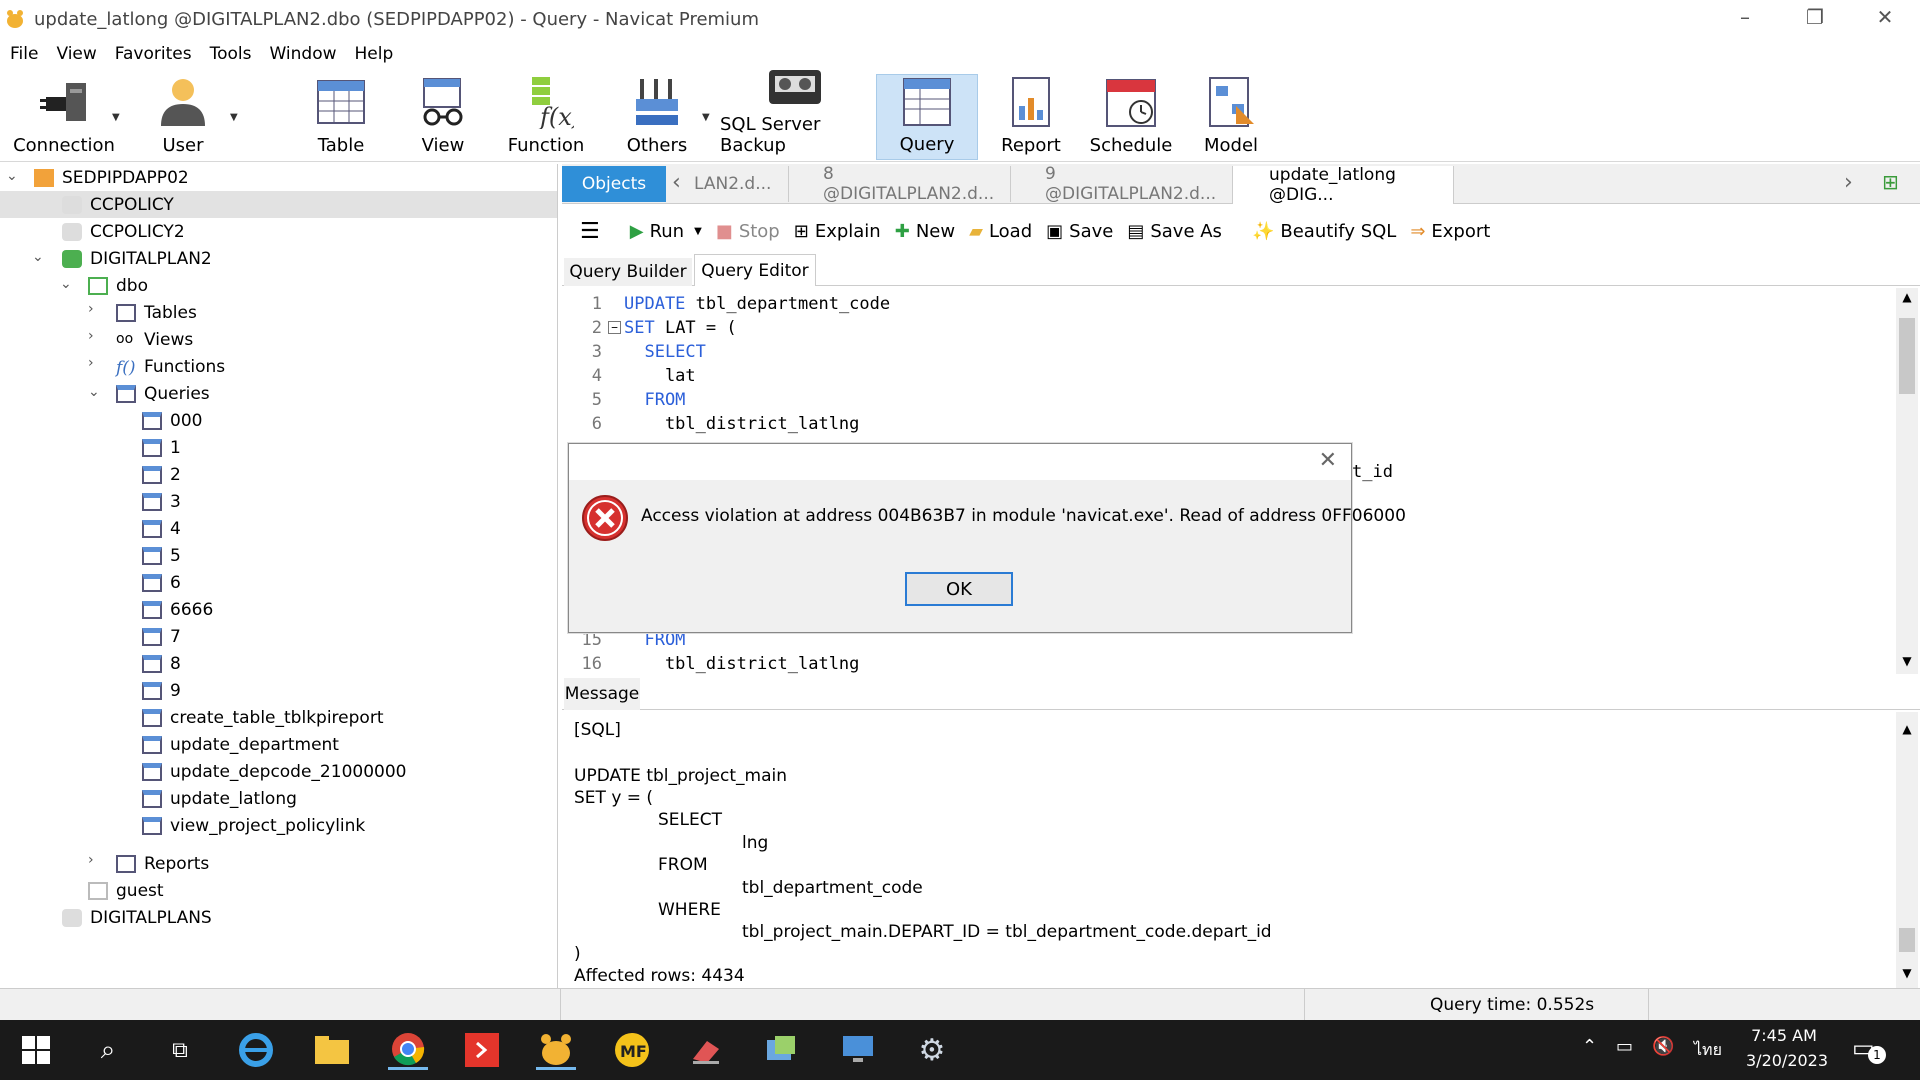 This screenshot has height=1080, width=1920. Describe the element at coordinates (858, 1050) in the screenshot. I see `remote-desktop-icon` at that location.